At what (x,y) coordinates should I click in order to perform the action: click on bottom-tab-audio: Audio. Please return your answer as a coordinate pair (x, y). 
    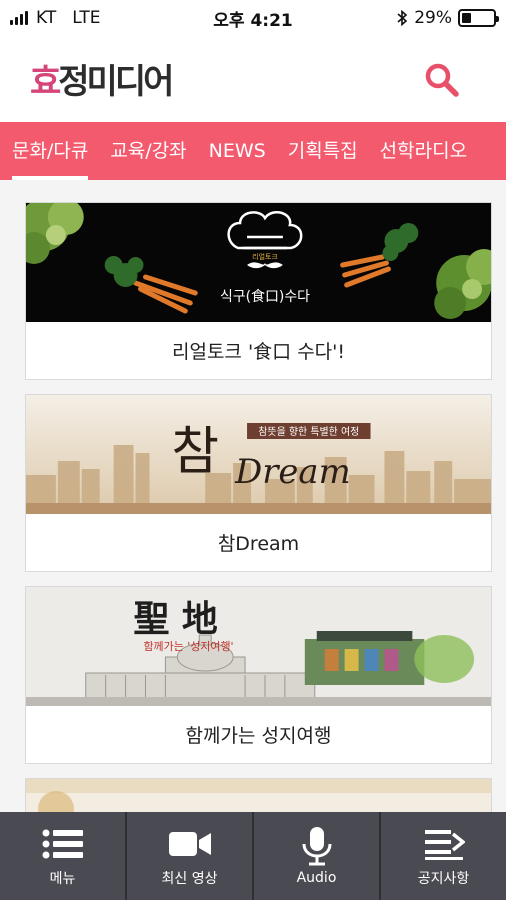
    Looking at the image, I should click on (315, 856).